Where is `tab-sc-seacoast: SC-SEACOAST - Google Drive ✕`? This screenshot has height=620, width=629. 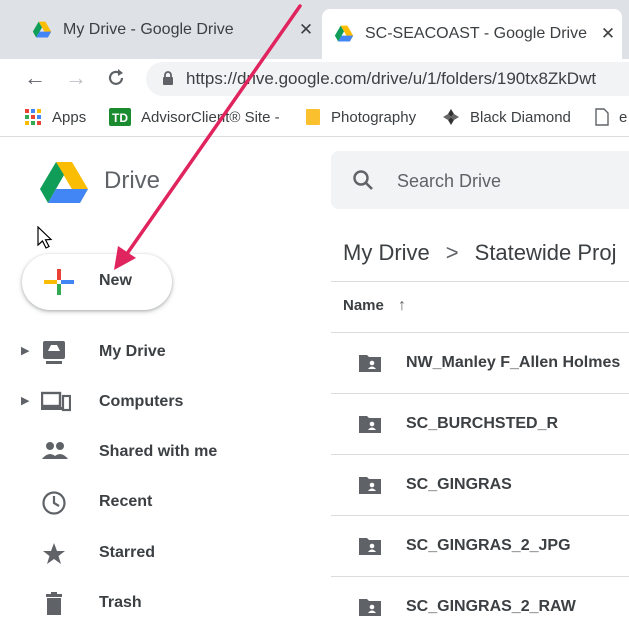
tab-sc-seacoast: SC-SEACOAST - Google Drive ✕ is located at coordinates (472, 34).